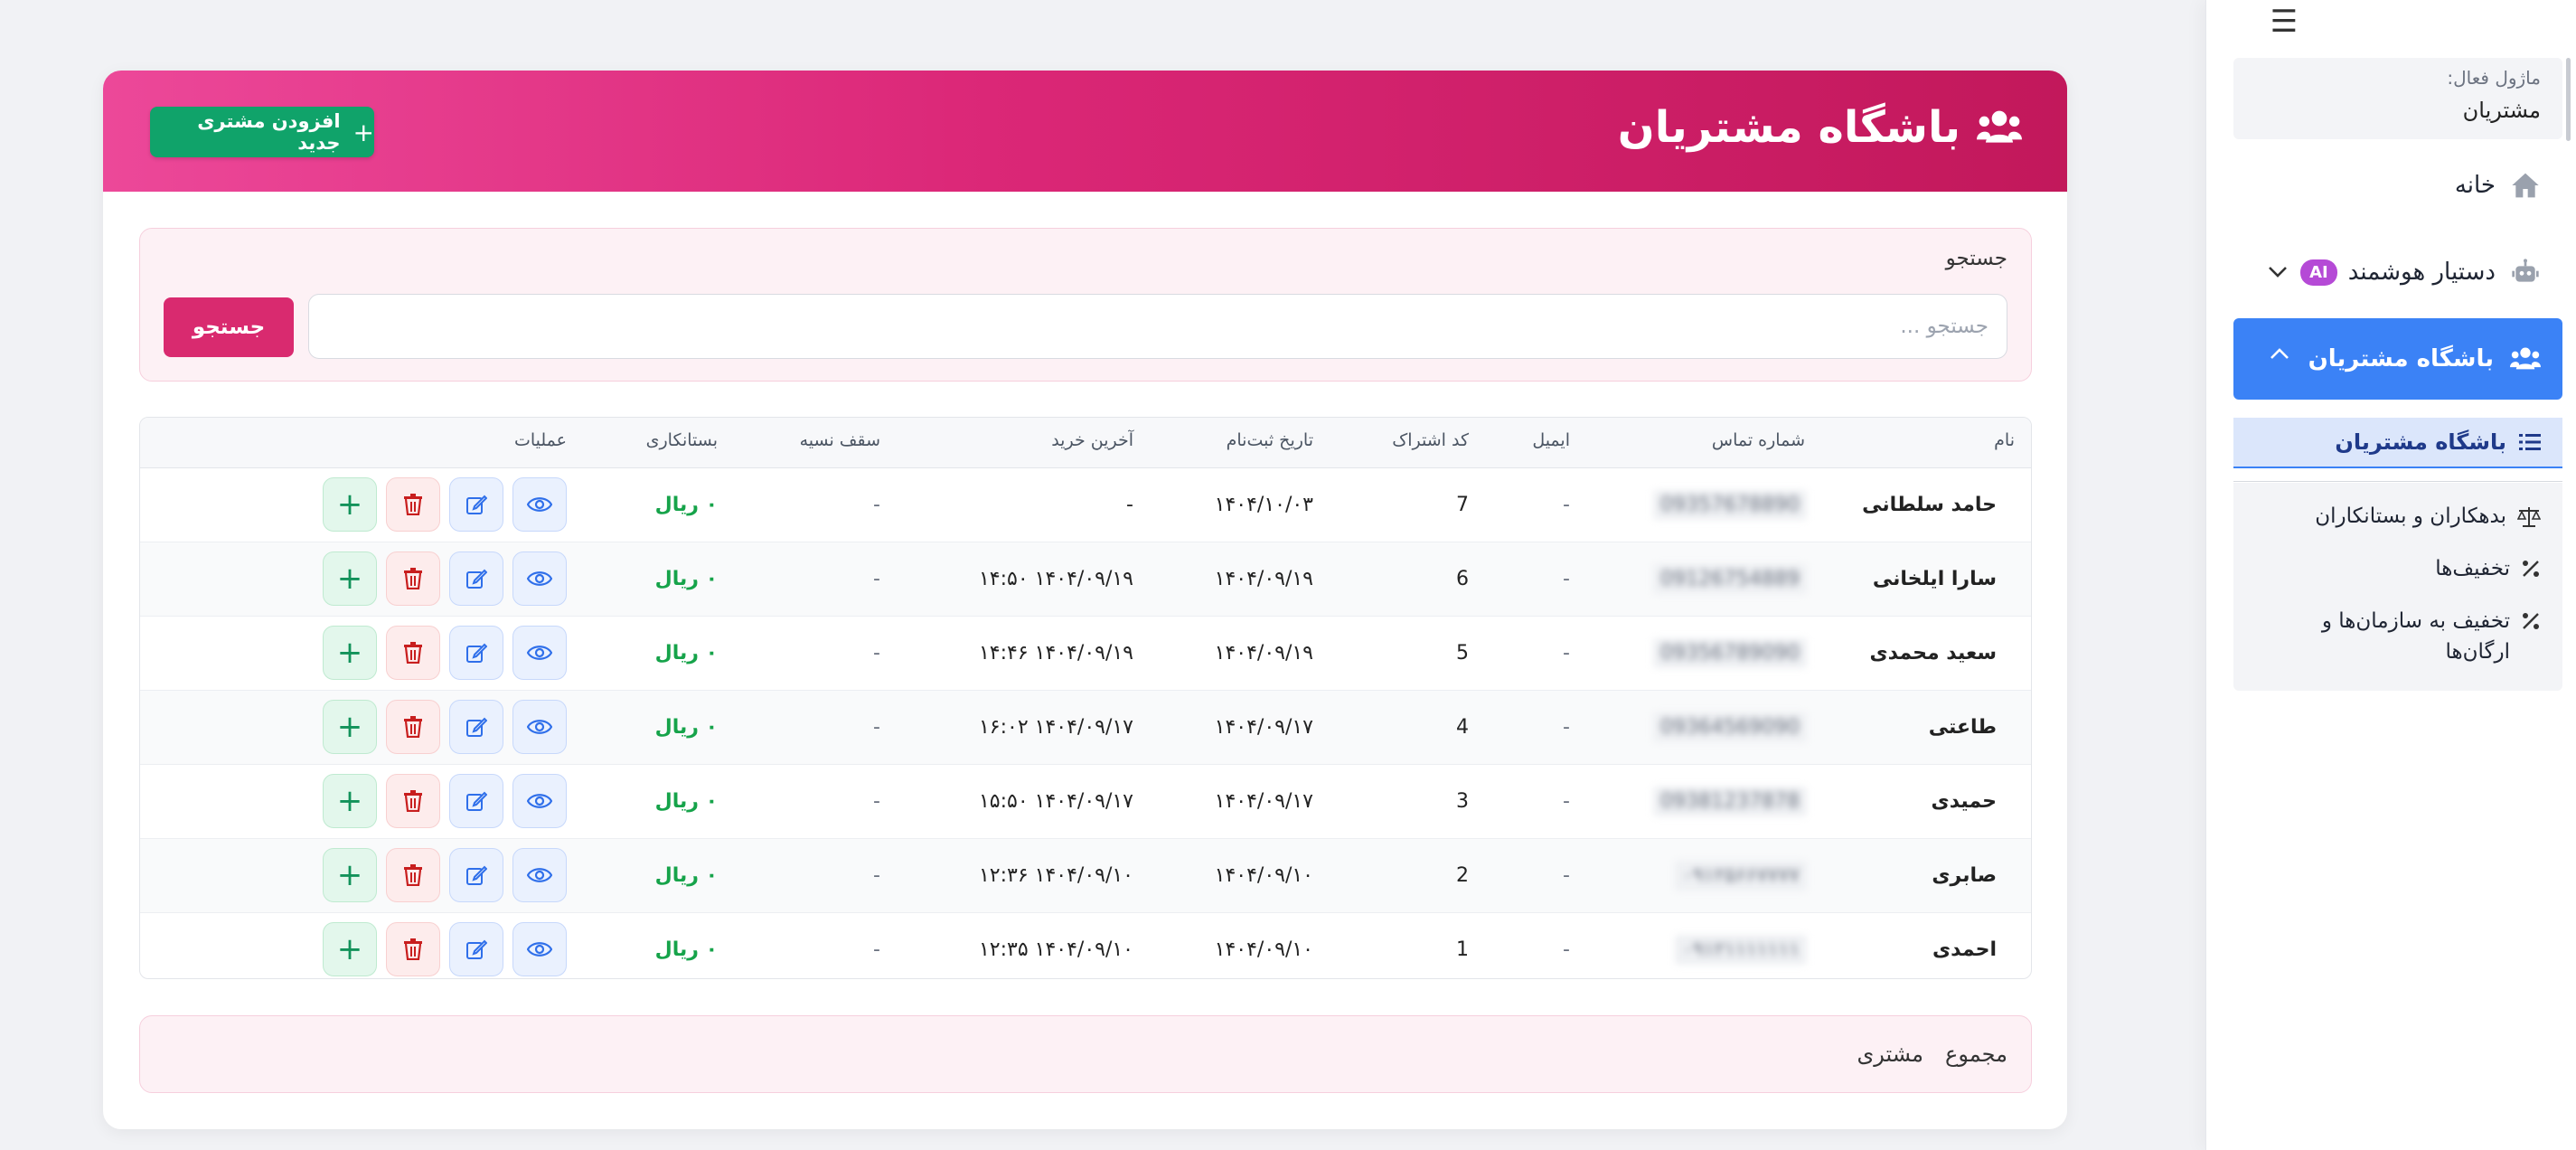  I want to click on sidebar-item-assistant: دستیار هوشمند AI, so click(2398, 272).